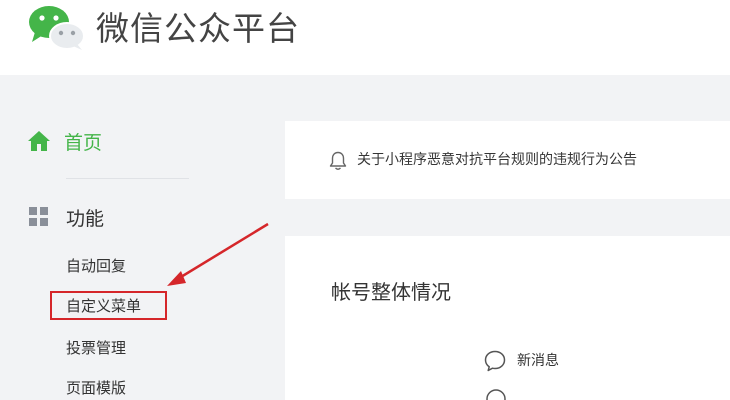 The height and width of the screenshot is (400, 730). Describe the element at coordinates (127, 178) in the screenshot. I see `sidebar-divider` at that location.